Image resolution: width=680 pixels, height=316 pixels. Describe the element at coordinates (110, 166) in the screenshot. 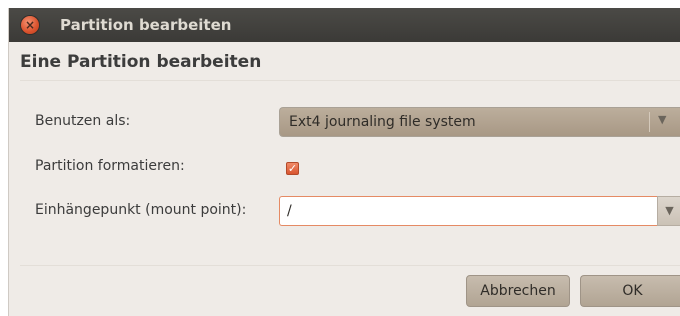

I see `format-partition-label: Partition formatieren:` at that location.